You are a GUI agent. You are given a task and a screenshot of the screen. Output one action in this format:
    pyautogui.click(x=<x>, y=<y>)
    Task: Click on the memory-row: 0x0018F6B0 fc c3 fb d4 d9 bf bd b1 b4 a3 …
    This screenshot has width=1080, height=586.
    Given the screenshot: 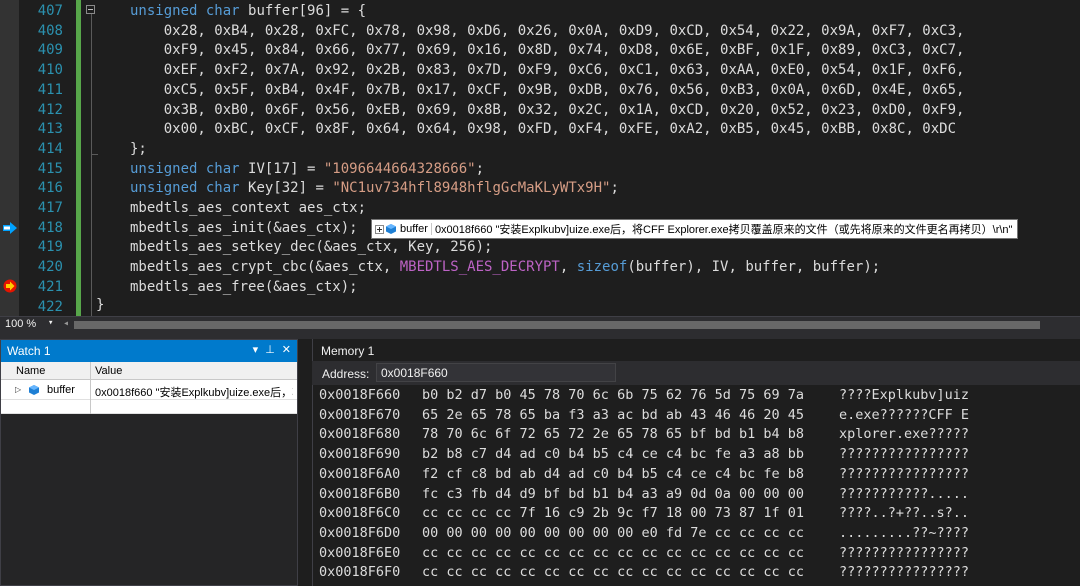 What is the action you would take?
    pyautogui.click(x=644, y=495)
    